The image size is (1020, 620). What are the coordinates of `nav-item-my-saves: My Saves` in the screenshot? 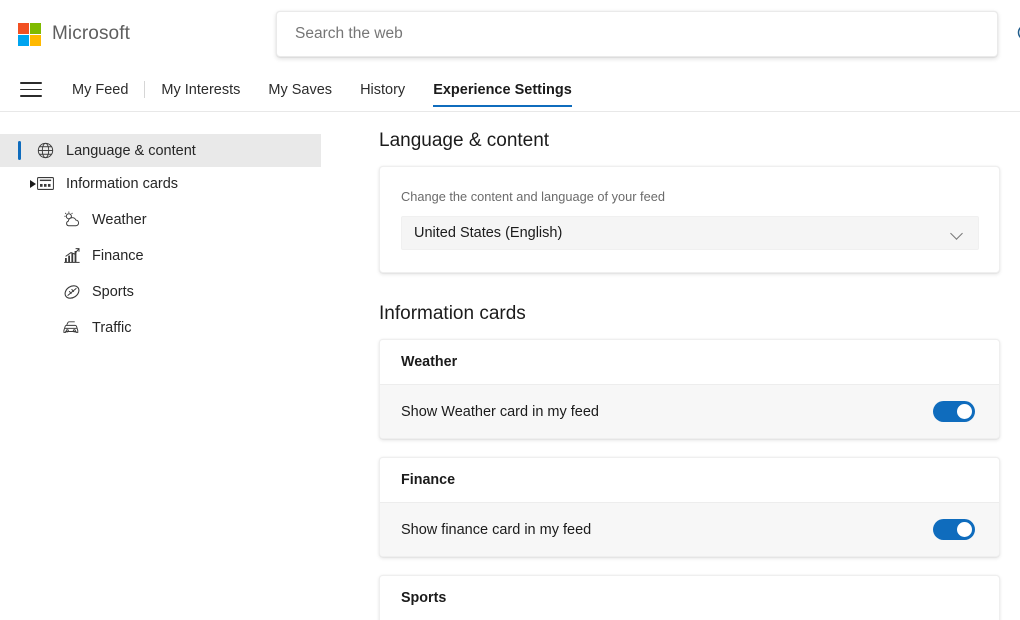 It's located at (300, 90).